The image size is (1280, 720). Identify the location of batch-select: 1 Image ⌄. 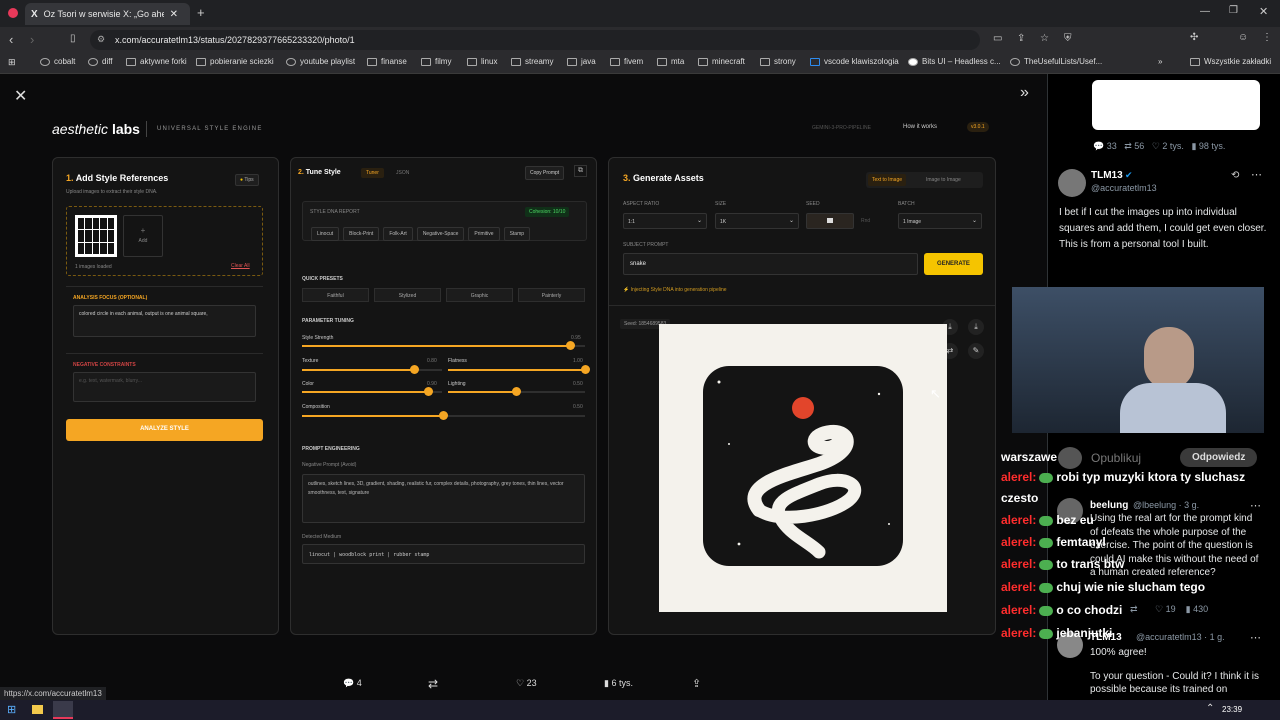
(940, 221).